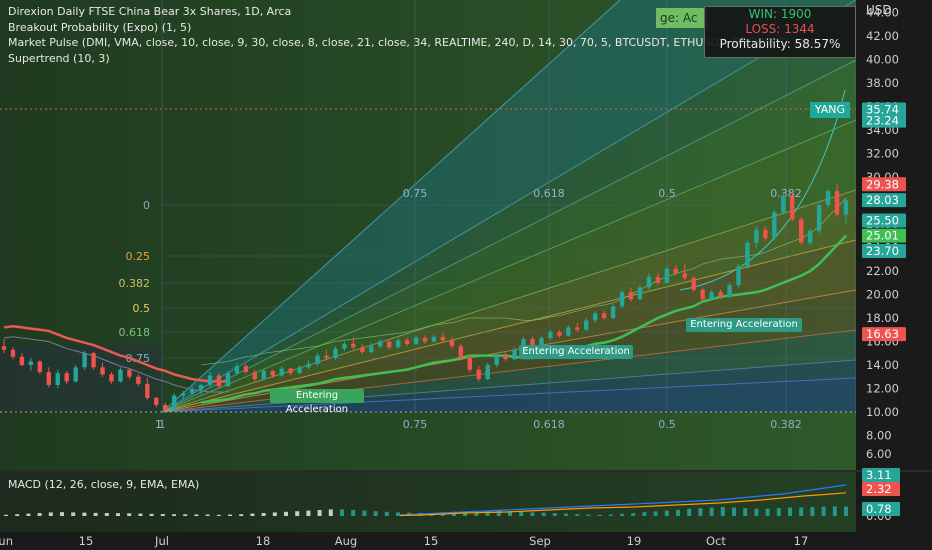 This screenshot has height=550, width=932. What do you see at coordinates (346, 541) in the screenshot?
I see `x-tick-label: Aug` at bounding box center [346, 541].